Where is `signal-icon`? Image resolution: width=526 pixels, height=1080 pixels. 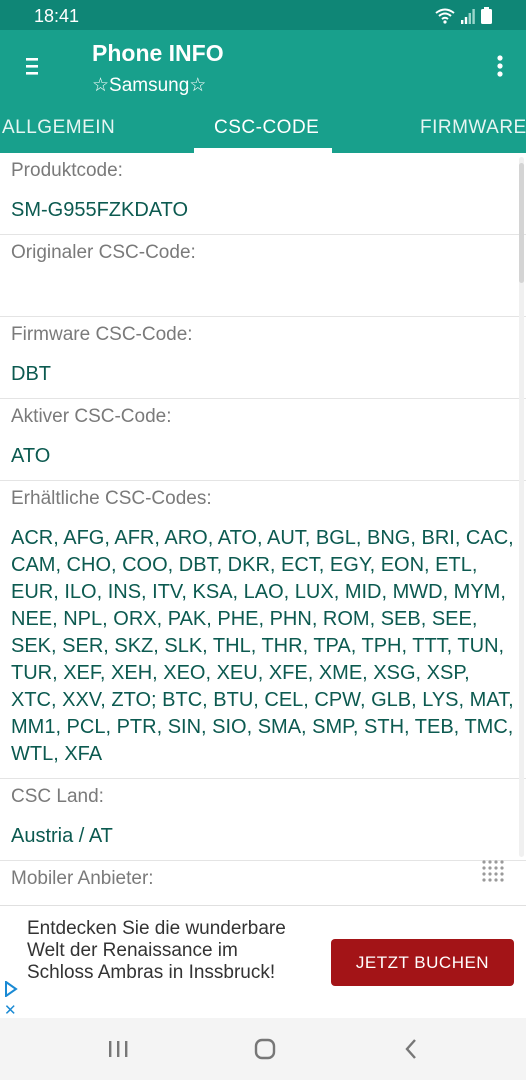
signal-icon is located at coordinates (468, 16).